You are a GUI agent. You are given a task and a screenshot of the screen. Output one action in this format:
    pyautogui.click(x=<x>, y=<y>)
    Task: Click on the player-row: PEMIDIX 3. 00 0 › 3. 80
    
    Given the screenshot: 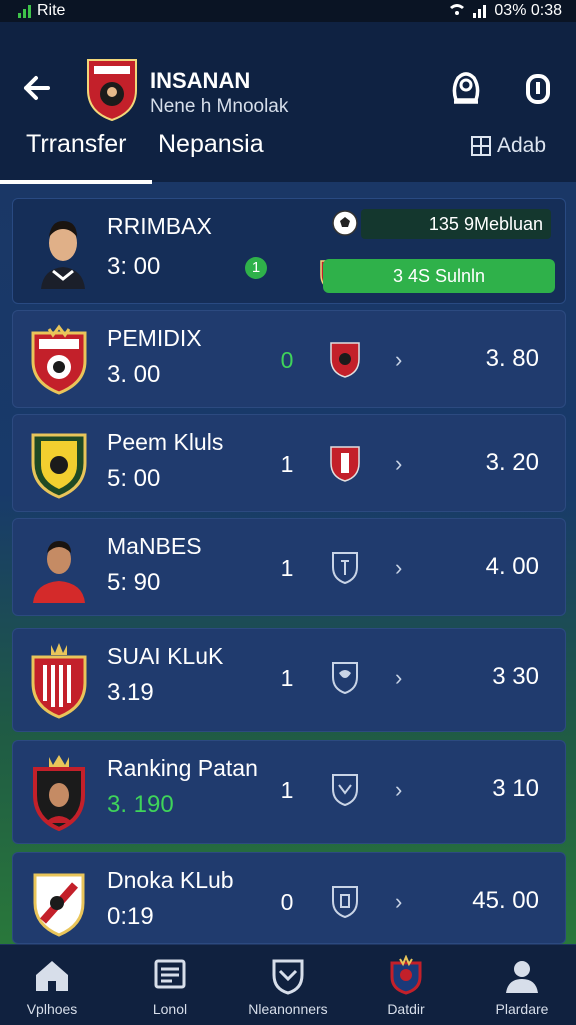 What is the action you would take?
    pyautogui.click(x=289, y=359)
    